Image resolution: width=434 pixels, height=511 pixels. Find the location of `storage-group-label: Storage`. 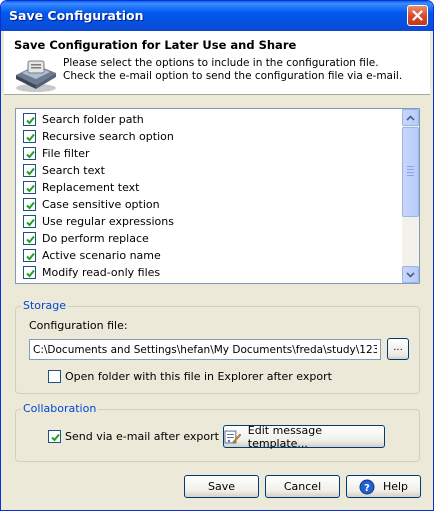

storage-group-label: Storage is located at coordinates (45, 305).